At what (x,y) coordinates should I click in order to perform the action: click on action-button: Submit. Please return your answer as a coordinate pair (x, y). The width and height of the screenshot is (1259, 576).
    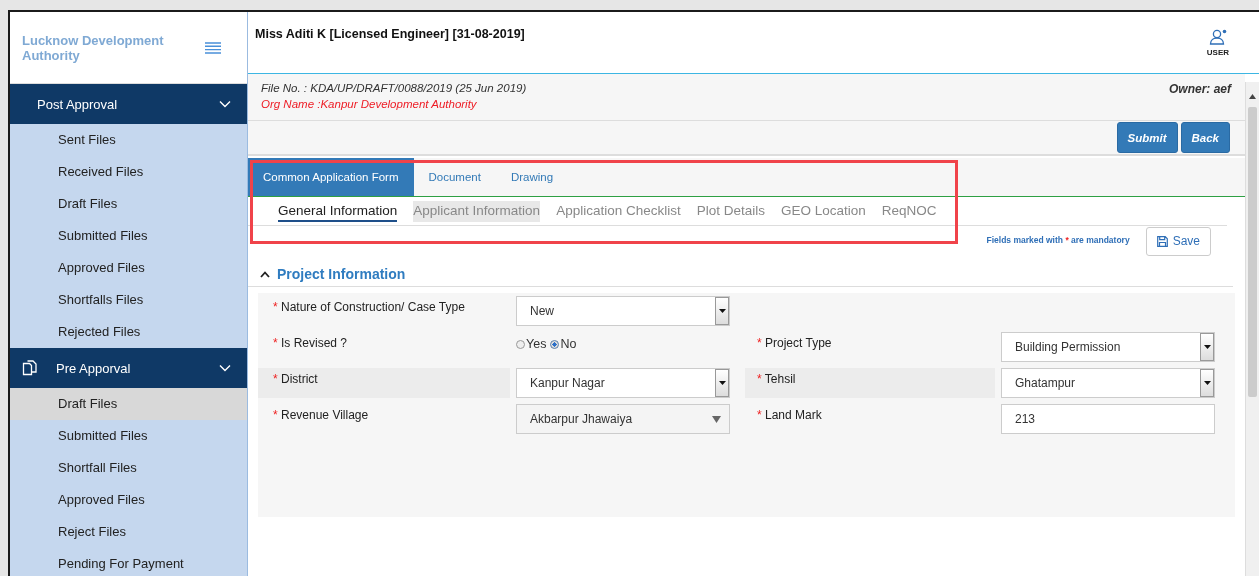
    Looking at the image, I should click on (1147, 137).